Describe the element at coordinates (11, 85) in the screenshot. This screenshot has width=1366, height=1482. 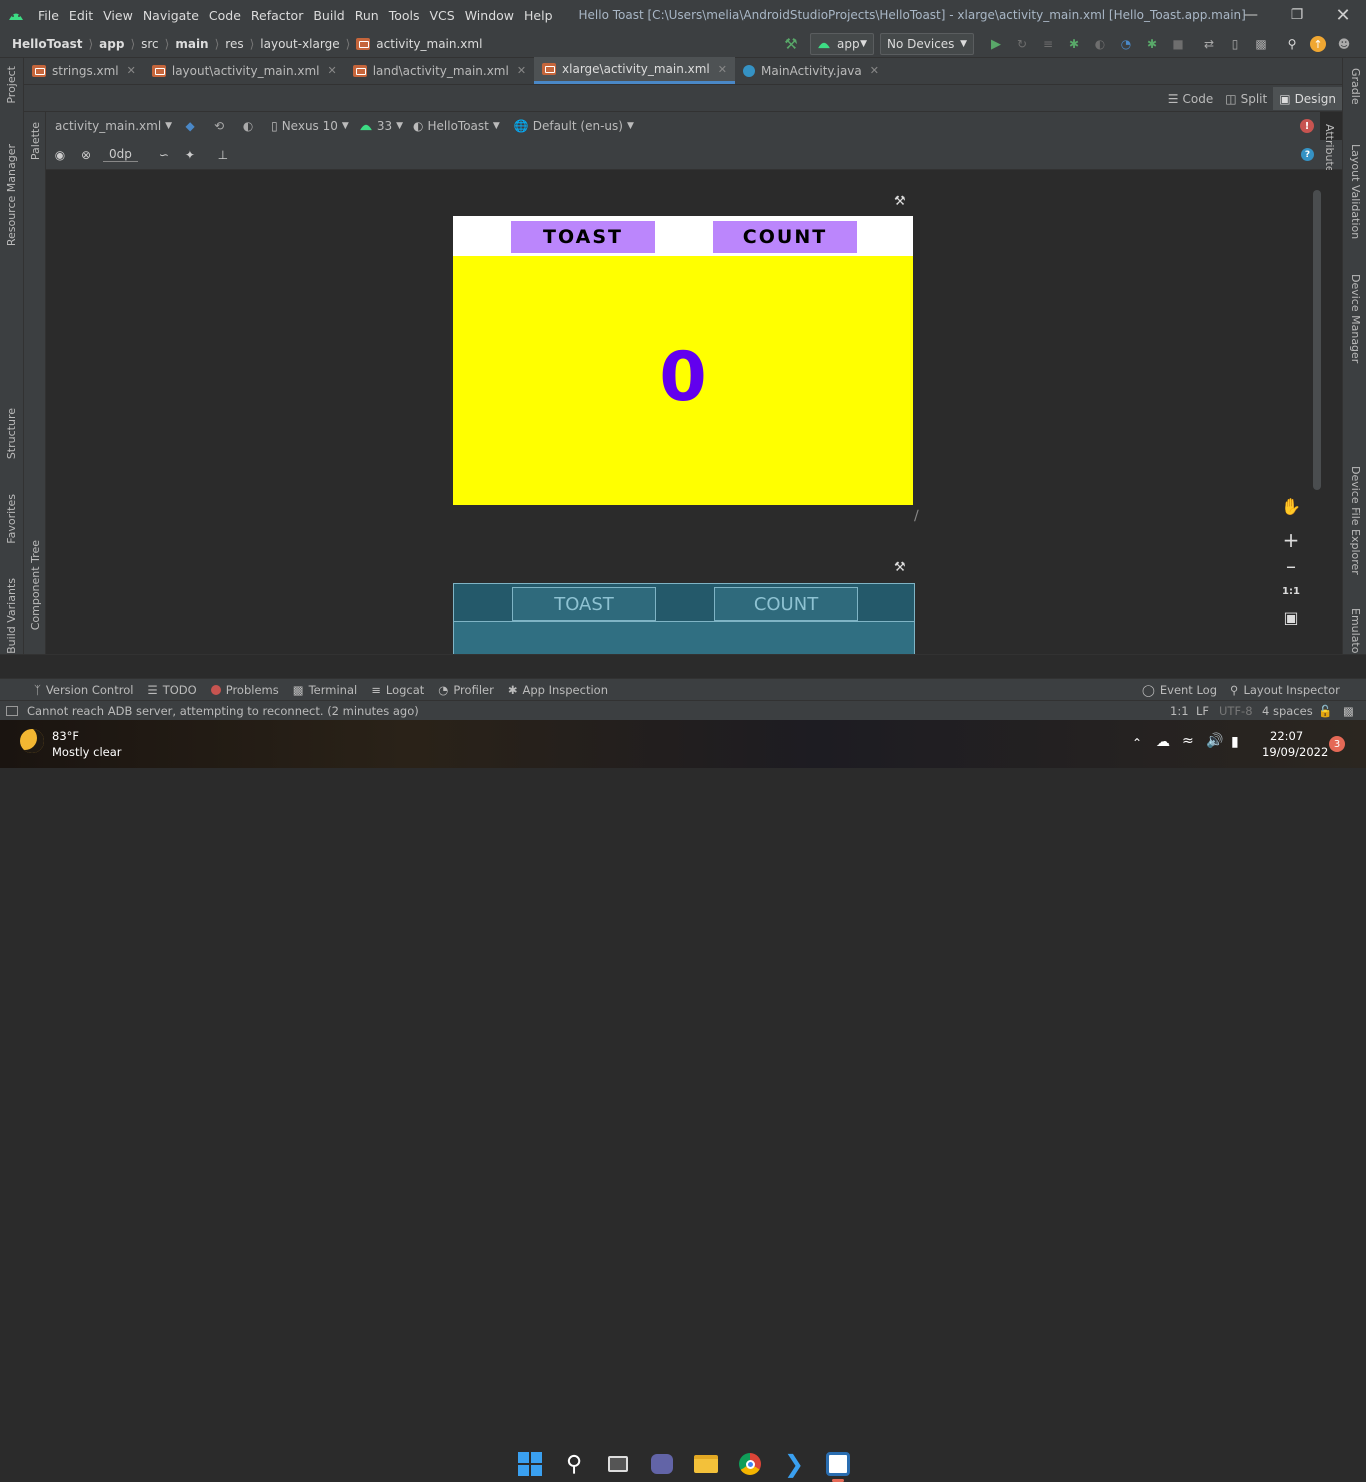
I see `tool-project: Project` at that location.